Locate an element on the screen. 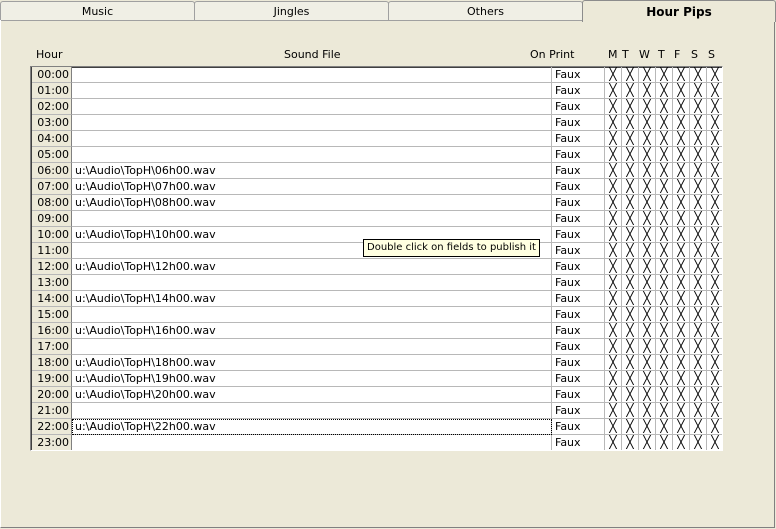 This screenshot has height=529, width=776. table-row: 01:00 Faux ╳ ╳ ╳ ╳ ╳ ╳ ╳ is located at coordinates (377, 91).